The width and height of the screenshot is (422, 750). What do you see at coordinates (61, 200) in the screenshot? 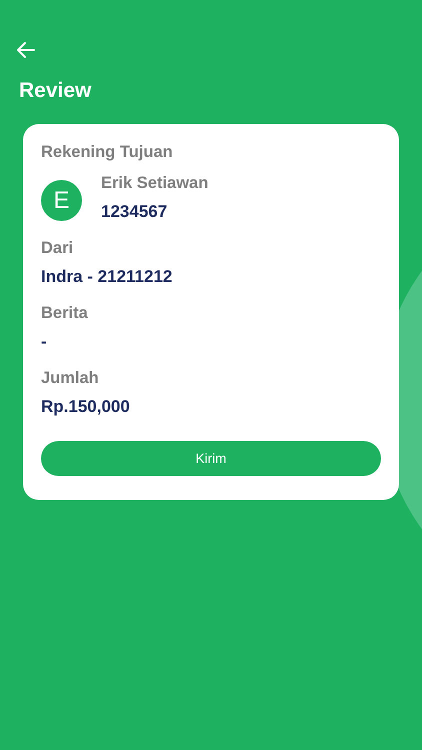
I see `avatar: E` at bounding box center [61, 200].